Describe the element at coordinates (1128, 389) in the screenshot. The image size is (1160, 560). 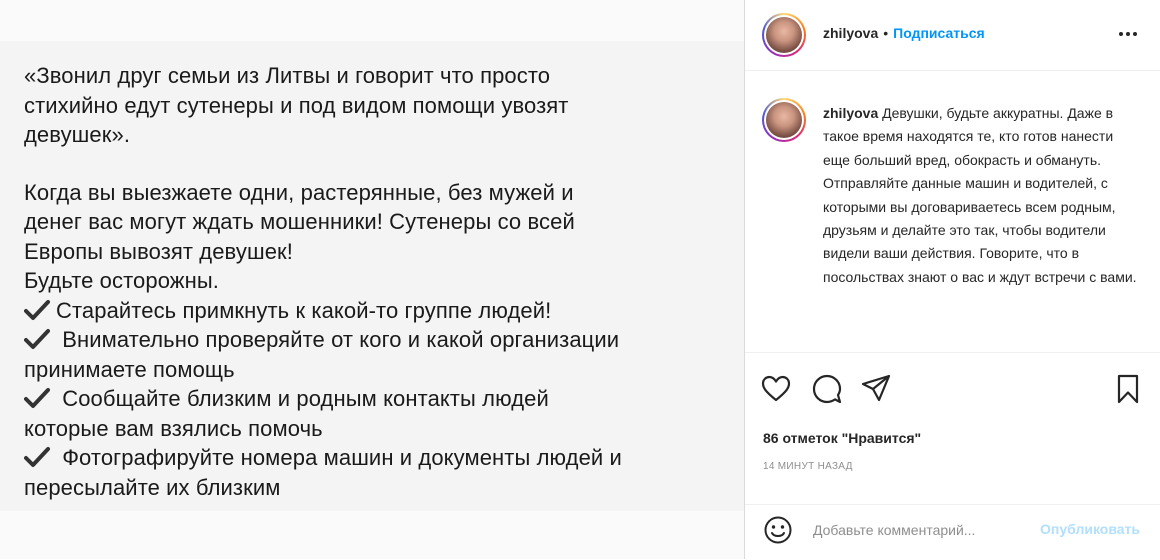
I see `bookmark-icon` at that location.